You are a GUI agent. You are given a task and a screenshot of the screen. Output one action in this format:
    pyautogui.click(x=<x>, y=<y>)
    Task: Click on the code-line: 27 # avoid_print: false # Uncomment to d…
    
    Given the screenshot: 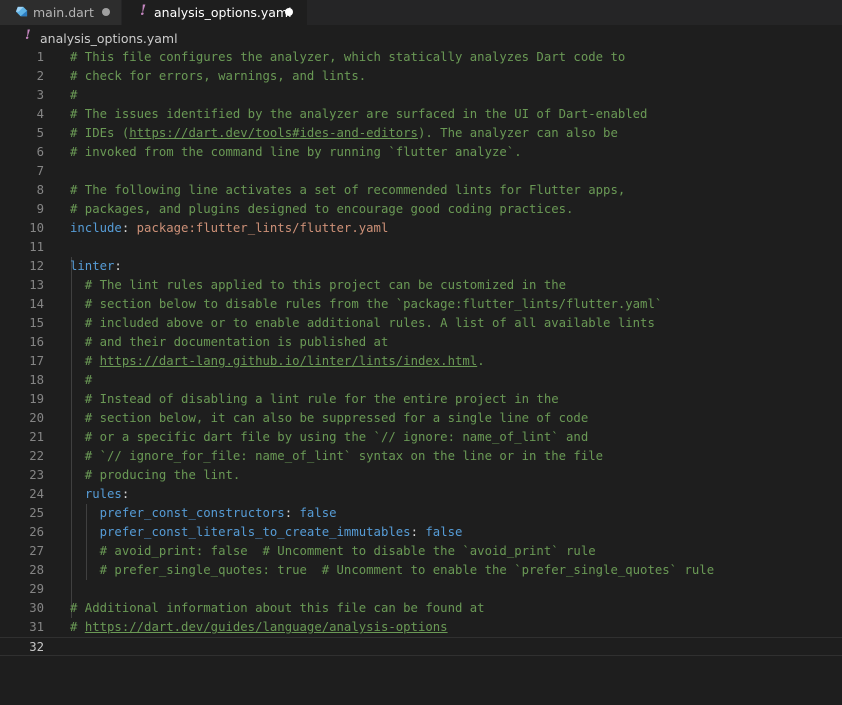 What is the action you would take?
    pyautogui.click(x=421, y=551)
    